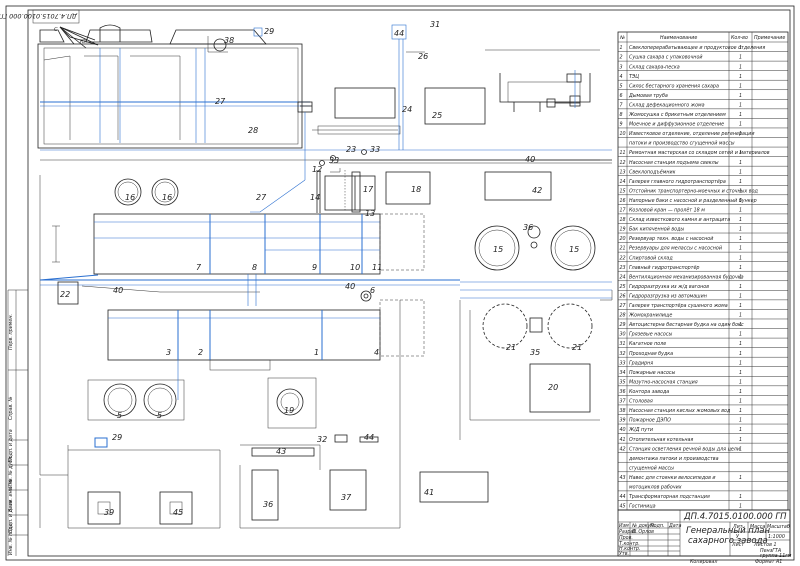  What do you see at coordinates (621, 67) in the screenshot?
I see `table-cell-num: 3` at bounding box center [621, 67].